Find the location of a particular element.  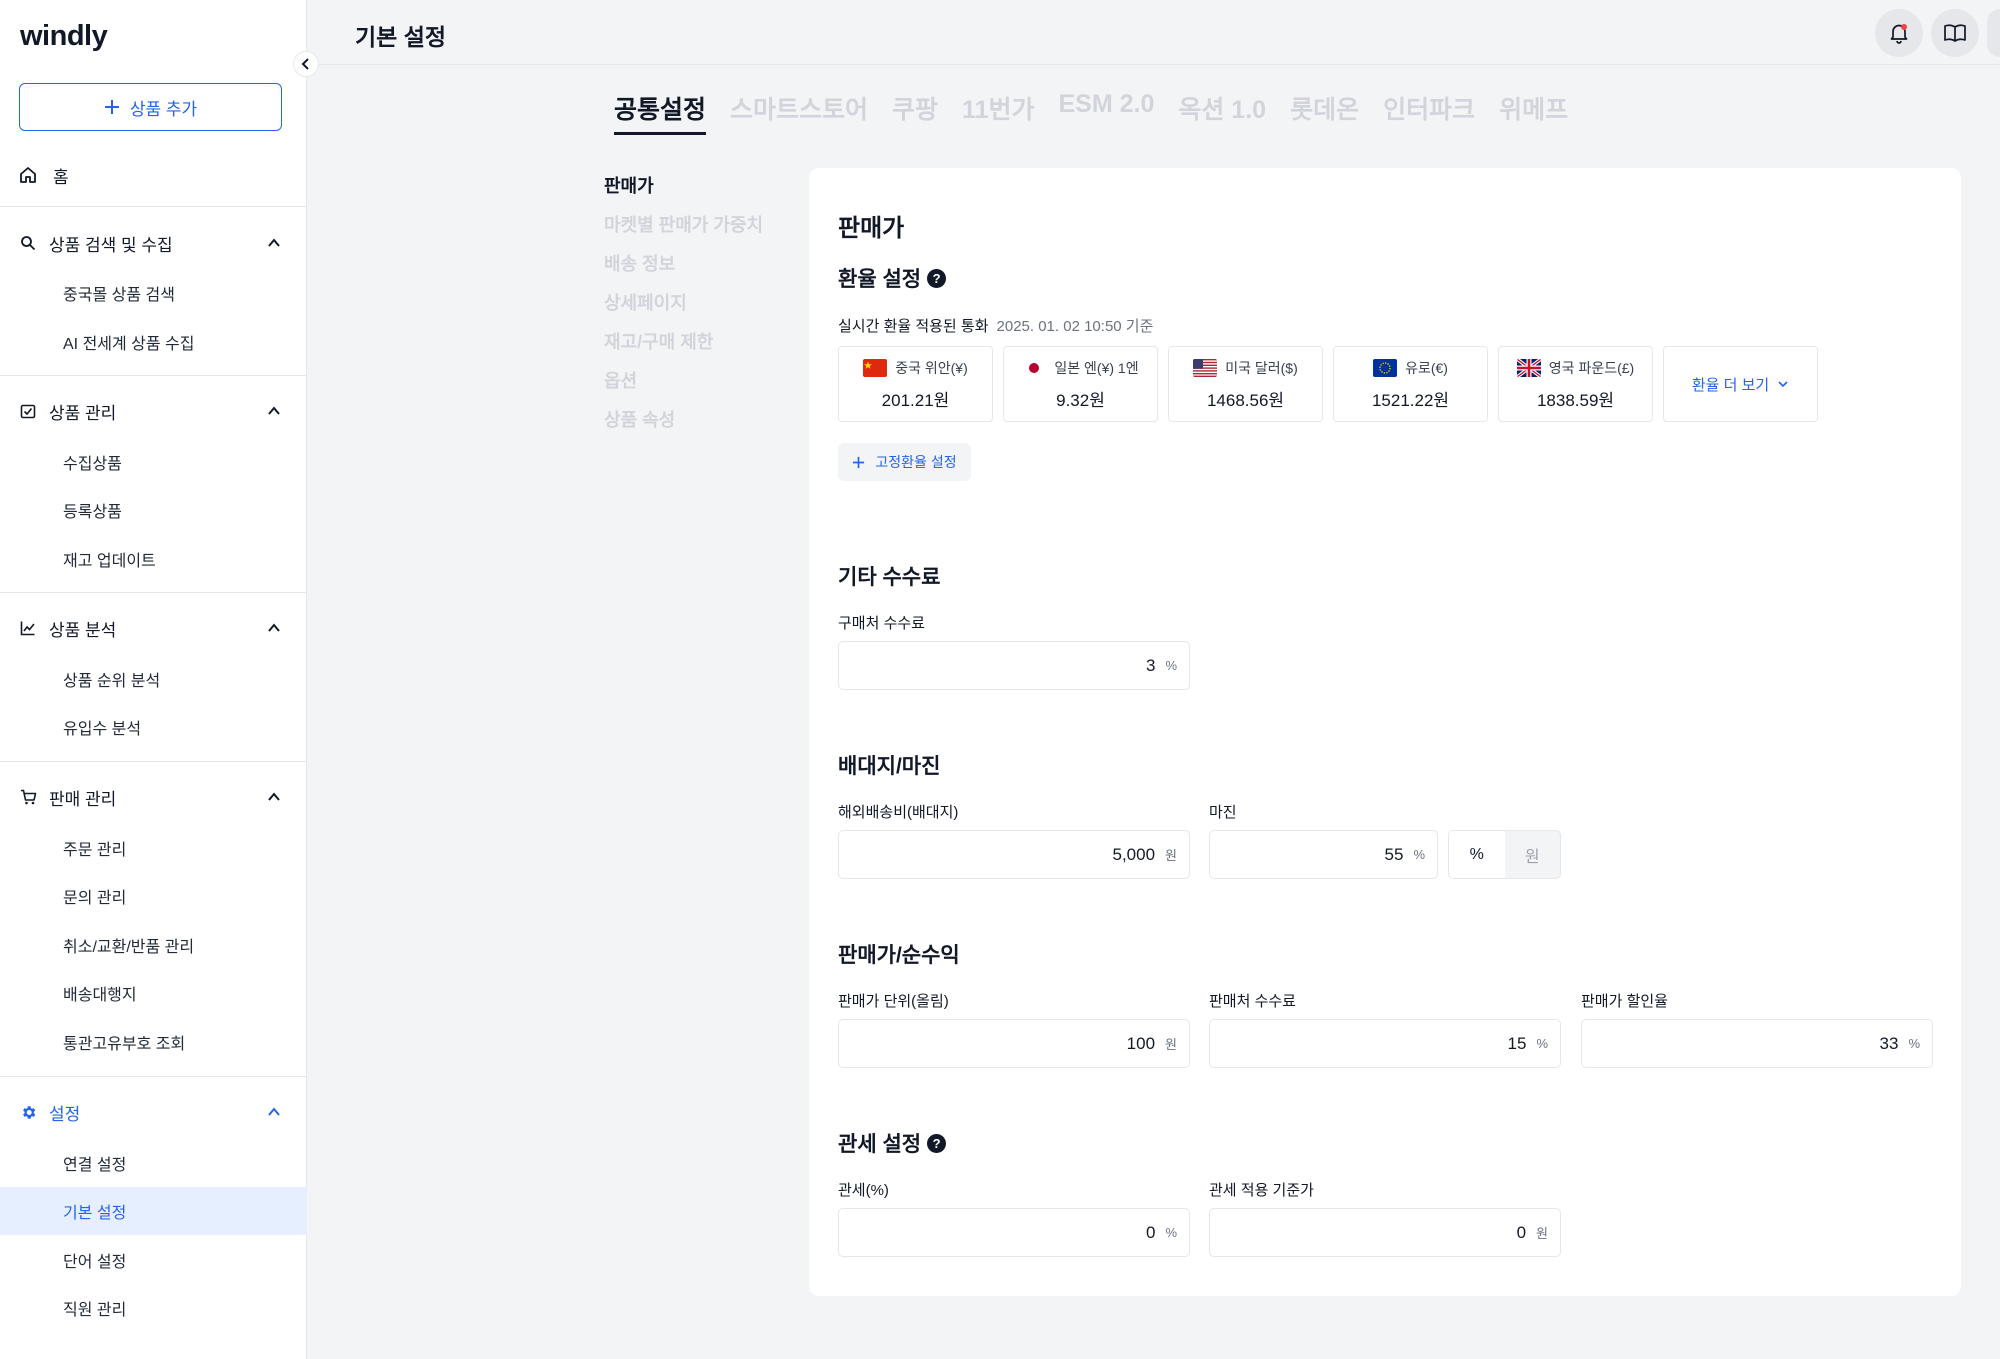

exchange-timestamp: 2025. 01. 02 10:50 기준 is located at coordinates (1075, 326).